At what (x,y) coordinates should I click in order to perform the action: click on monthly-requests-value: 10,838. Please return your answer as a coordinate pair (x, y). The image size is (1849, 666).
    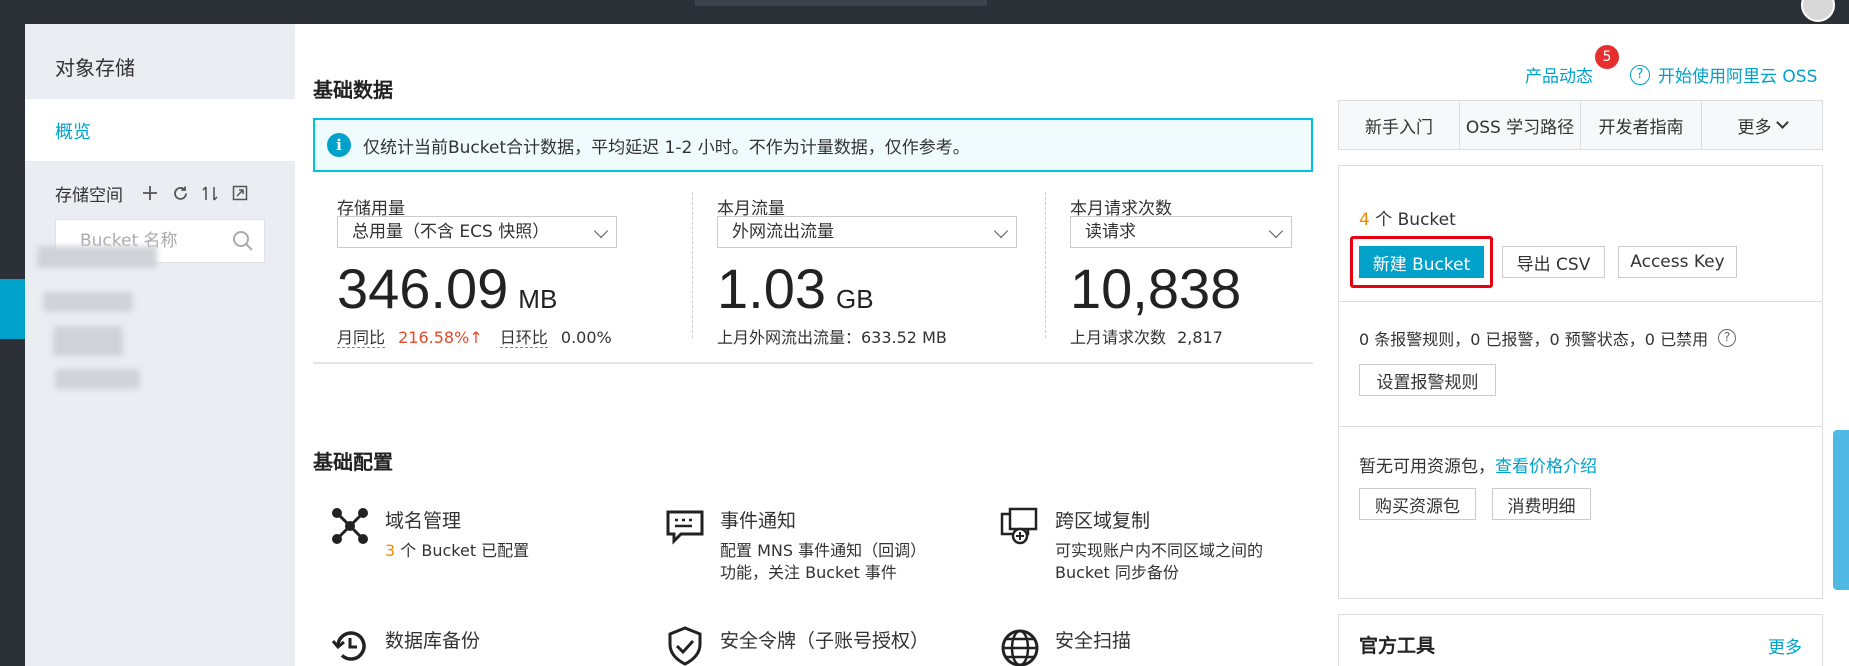
    Looking at the image, I should click on (1156, 288).